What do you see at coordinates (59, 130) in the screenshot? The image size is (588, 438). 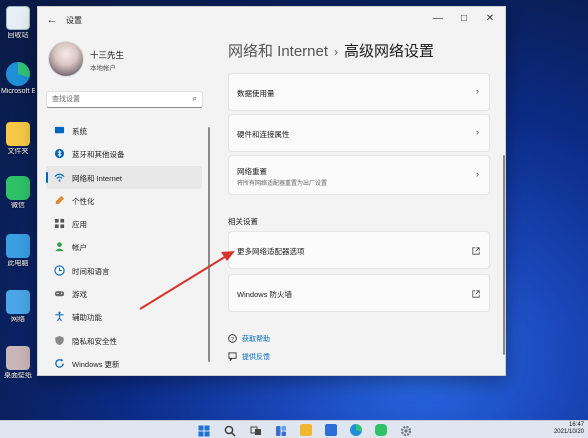 I see `display-icon` at bounding box center [59, 130].